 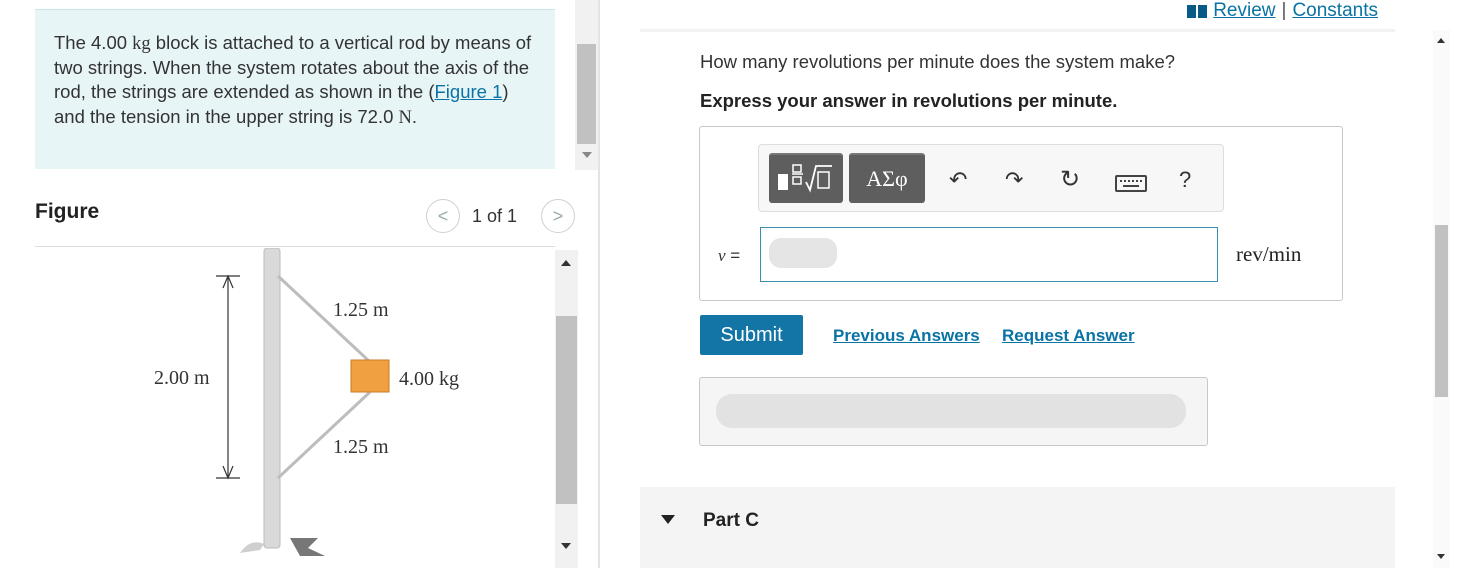 I want to click on mass-label: 4.00 kg, so click(x=429, y=379).